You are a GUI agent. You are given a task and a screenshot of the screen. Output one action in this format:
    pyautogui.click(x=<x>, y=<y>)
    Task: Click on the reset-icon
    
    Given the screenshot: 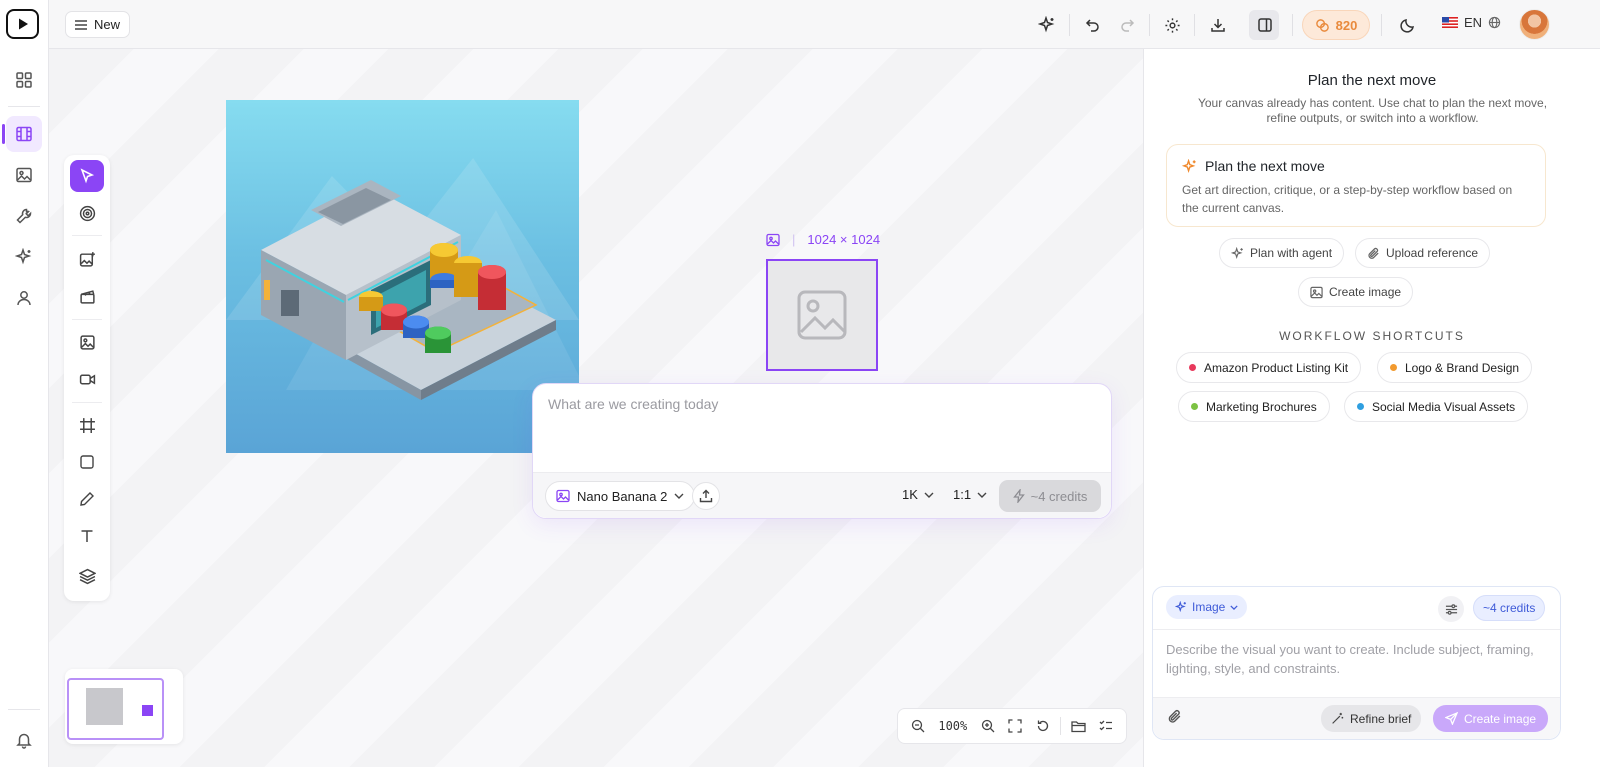 What is the action you would take?
    pyautogui.click(x=1042, y=726)
    